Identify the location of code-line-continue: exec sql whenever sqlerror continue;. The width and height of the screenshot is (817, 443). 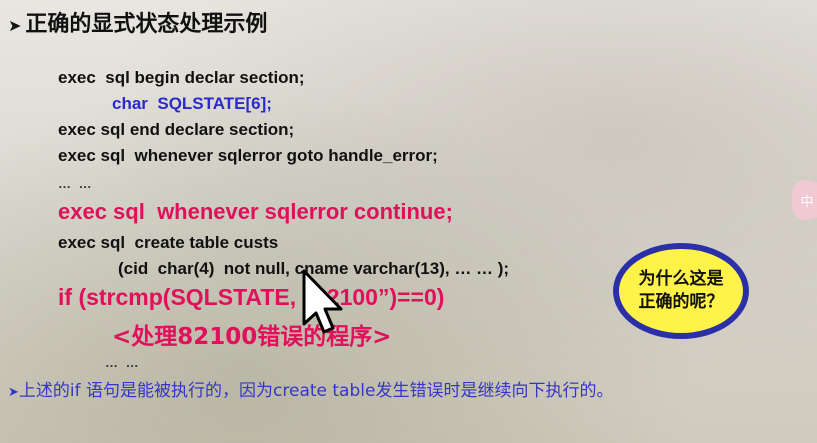
(255, 211).